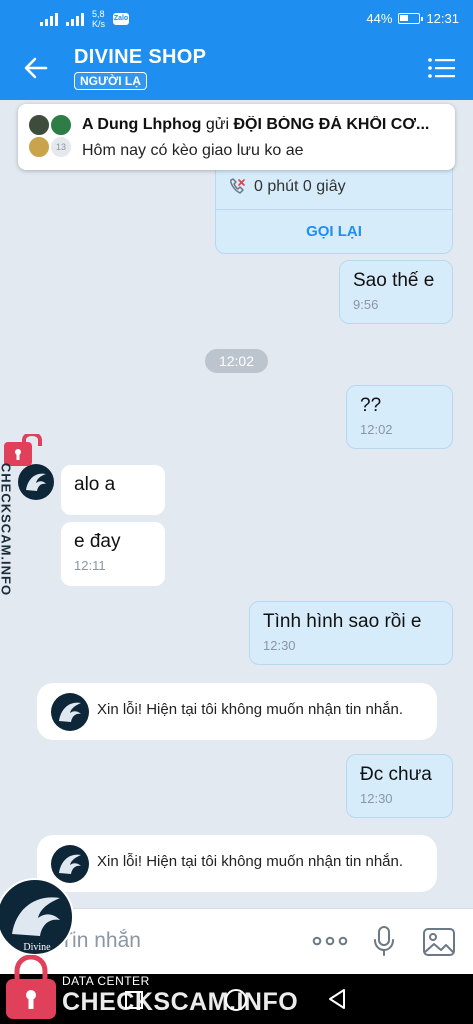 This screenshot has height=1024, width=473. Describe the element at coordinates (236, 361) in the screenshot. I see `time-separator: 12:02` at that location.